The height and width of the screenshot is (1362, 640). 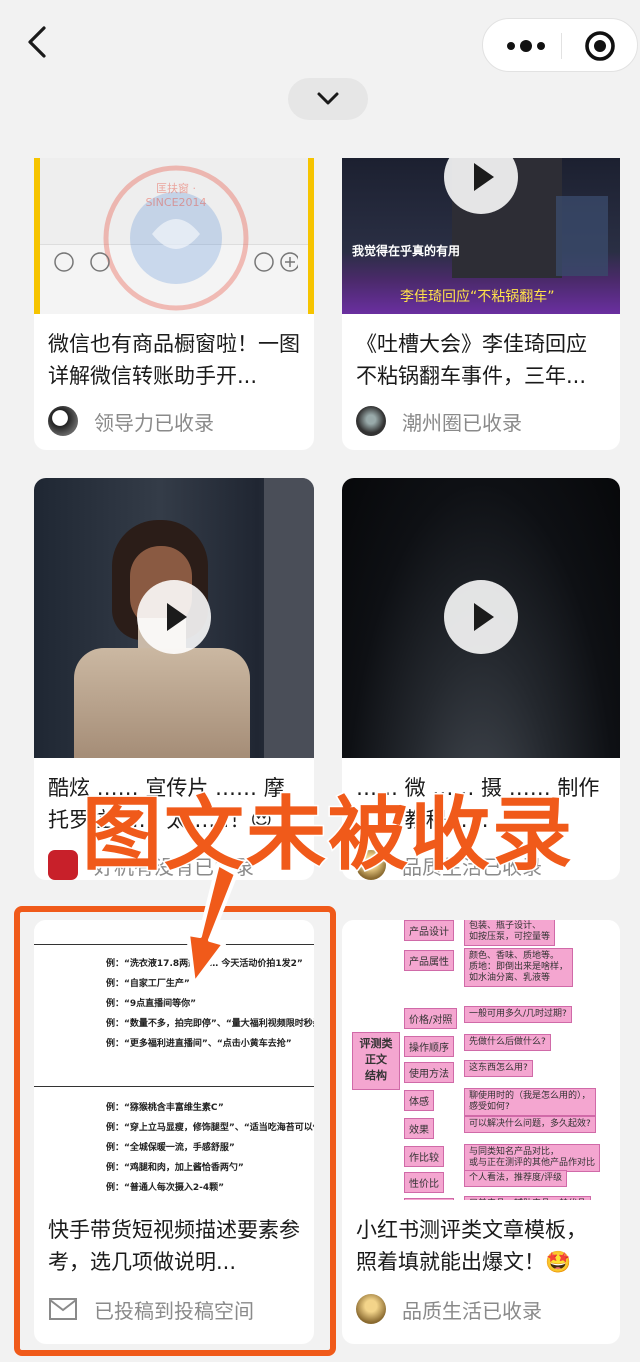 What do you see at coordinates (429, 1199) in the screenshot?
I see `mindmap-key: 顺带安利` at bounding box center [429, 1199].